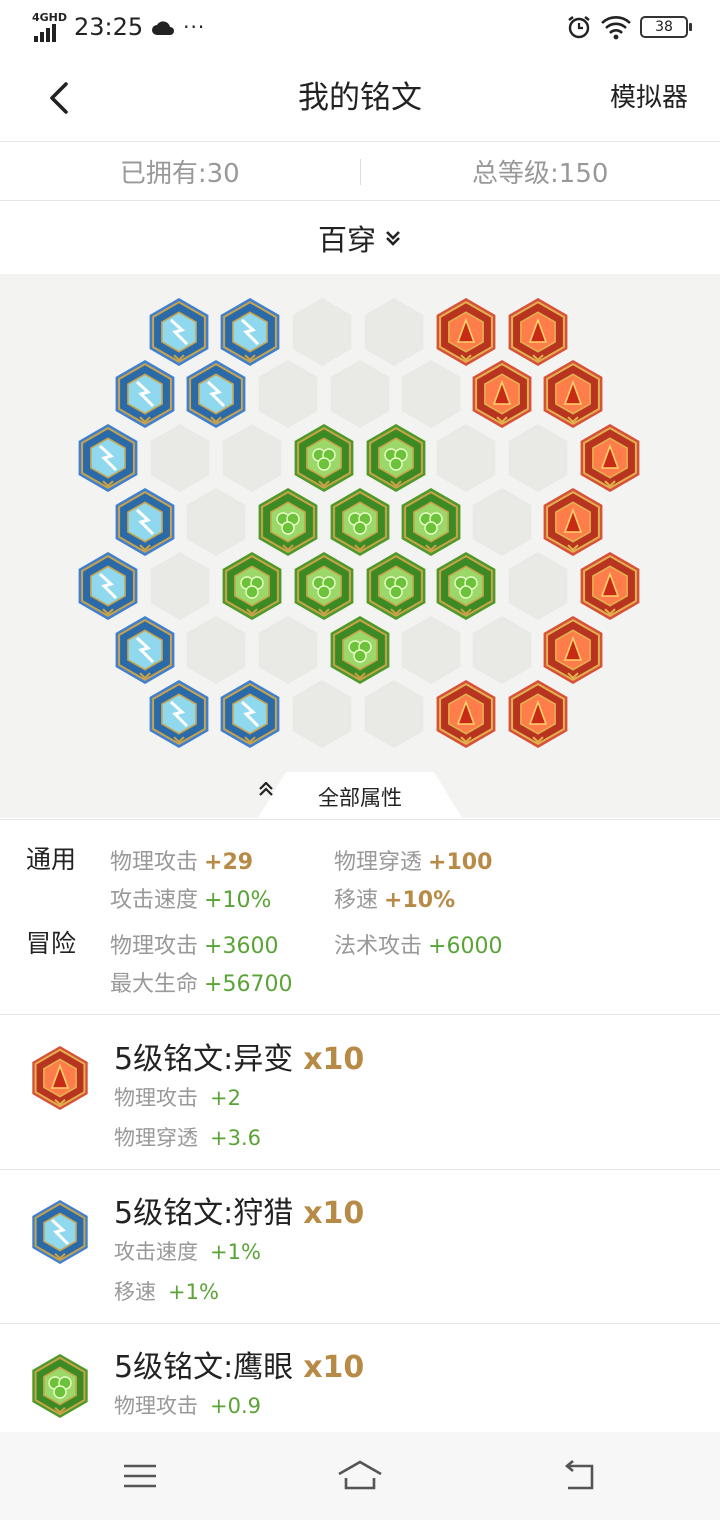 Image resolution: width=720 pixels, height=1520 pixels. I want to click on home-icon, so click(360, 1476).